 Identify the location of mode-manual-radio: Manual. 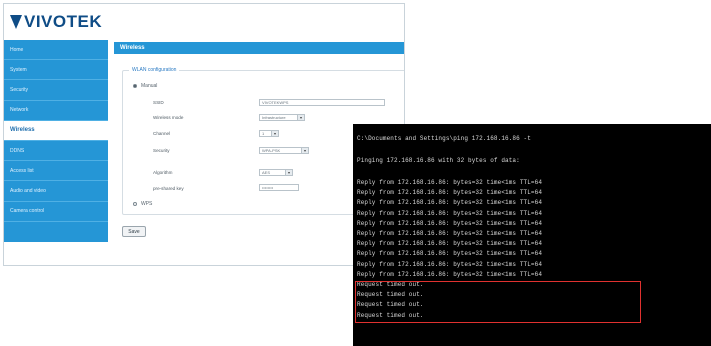
(145, 86).